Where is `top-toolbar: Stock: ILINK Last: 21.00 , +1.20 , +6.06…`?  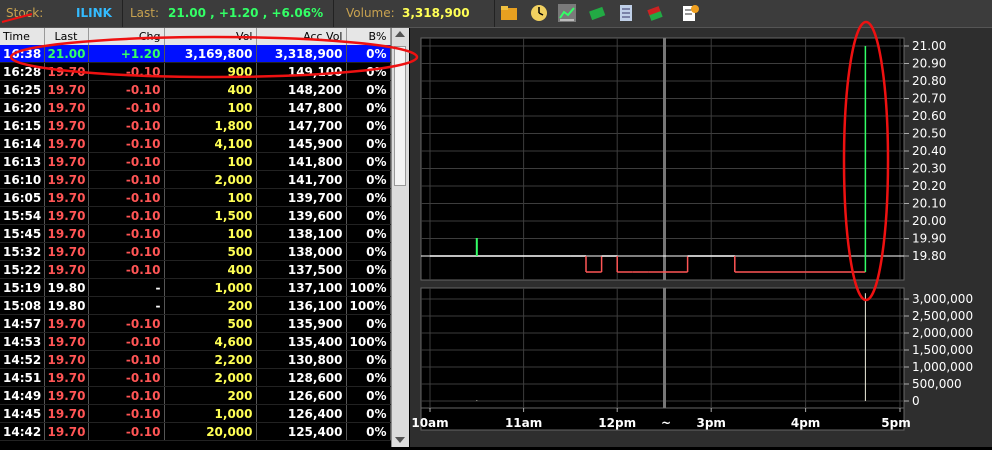 top-toolbar: Stock: ILINK Last: 21.00 , +1.20 , +6.06… is located at coordinates (496, 14).